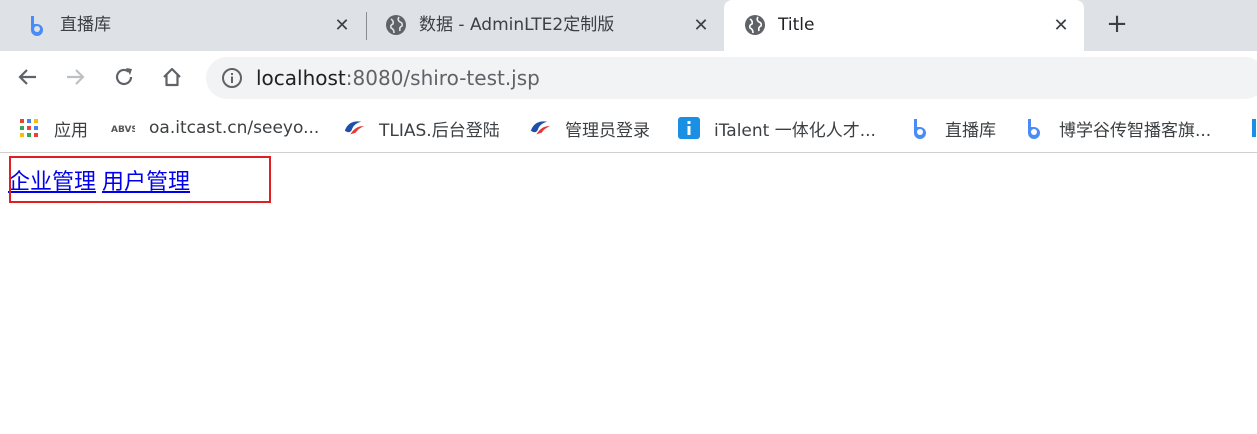  I want to click on url-path: :8080/shiro-test.jsp, so click(442, 78).